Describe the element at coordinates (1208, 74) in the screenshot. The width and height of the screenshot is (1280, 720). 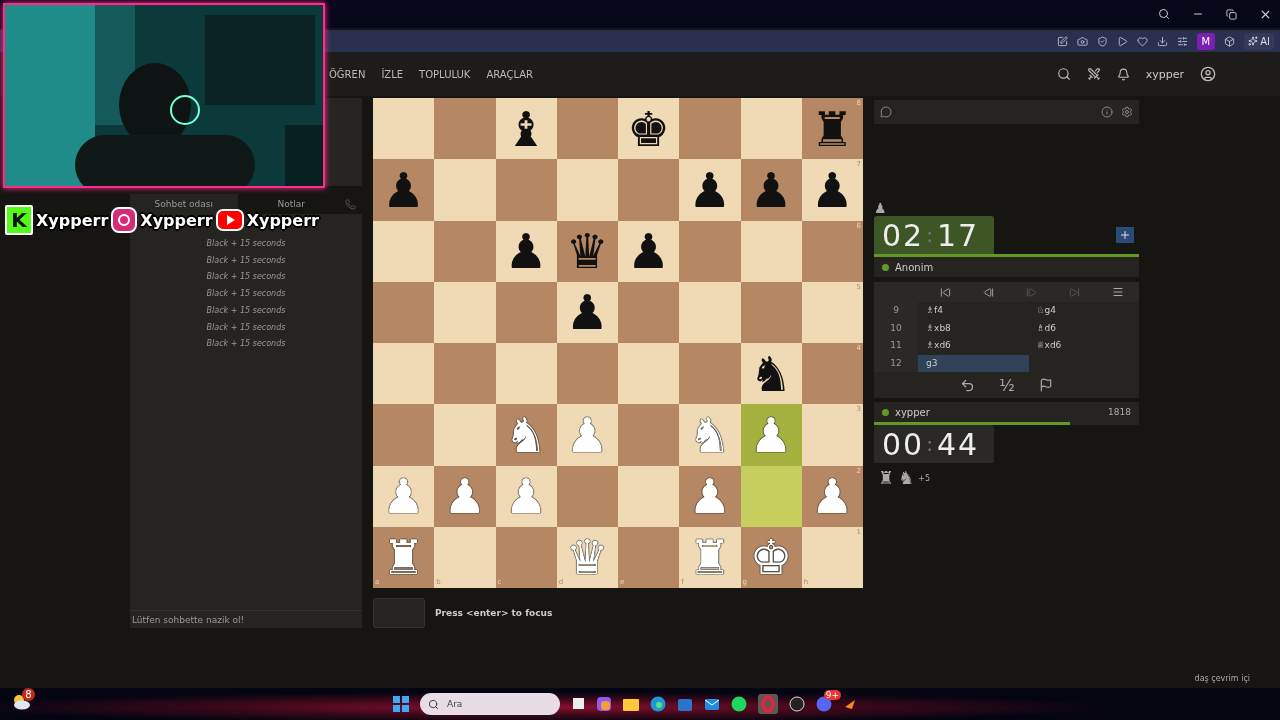
I see `user-icon` at that location.